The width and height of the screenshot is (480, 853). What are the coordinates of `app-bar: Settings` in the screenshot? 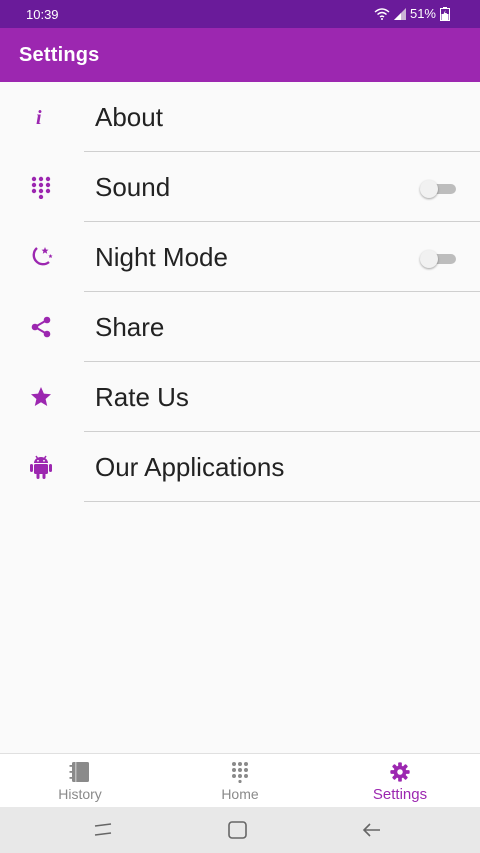 It's located at (240, 55).